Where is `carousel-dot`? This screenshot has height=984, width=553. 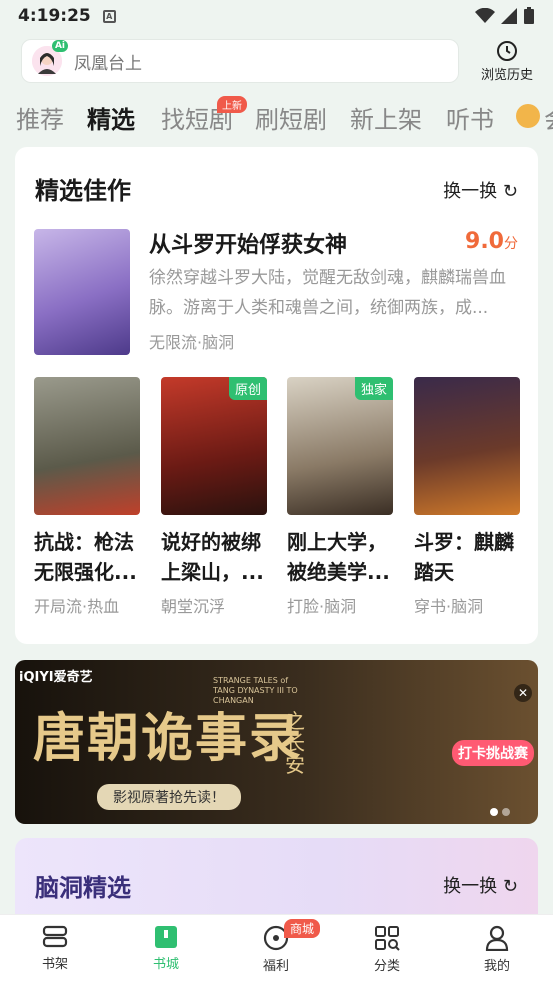 carousel-dot is located at coordinates (506, 812).